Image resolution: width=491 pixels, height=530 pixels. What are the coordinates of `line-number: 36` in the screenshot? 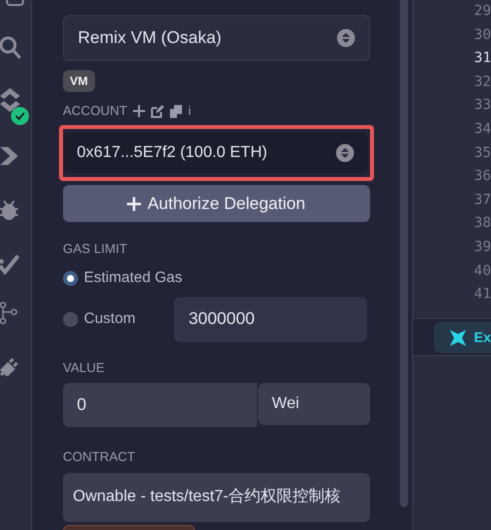 It's located at (482, 176).